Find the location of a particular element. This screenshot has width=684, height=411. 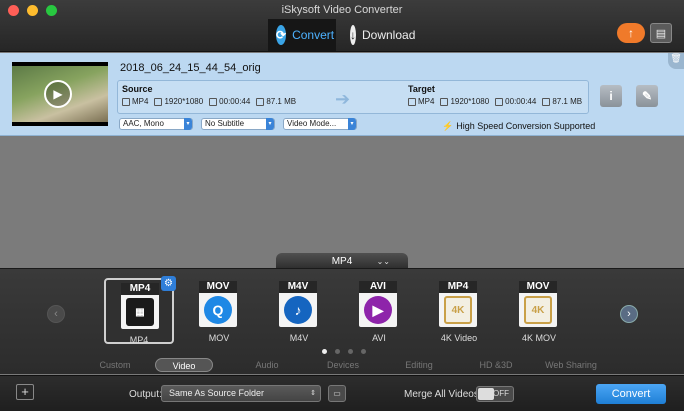

format-tag: AVI is located at coordinates (378, 287).